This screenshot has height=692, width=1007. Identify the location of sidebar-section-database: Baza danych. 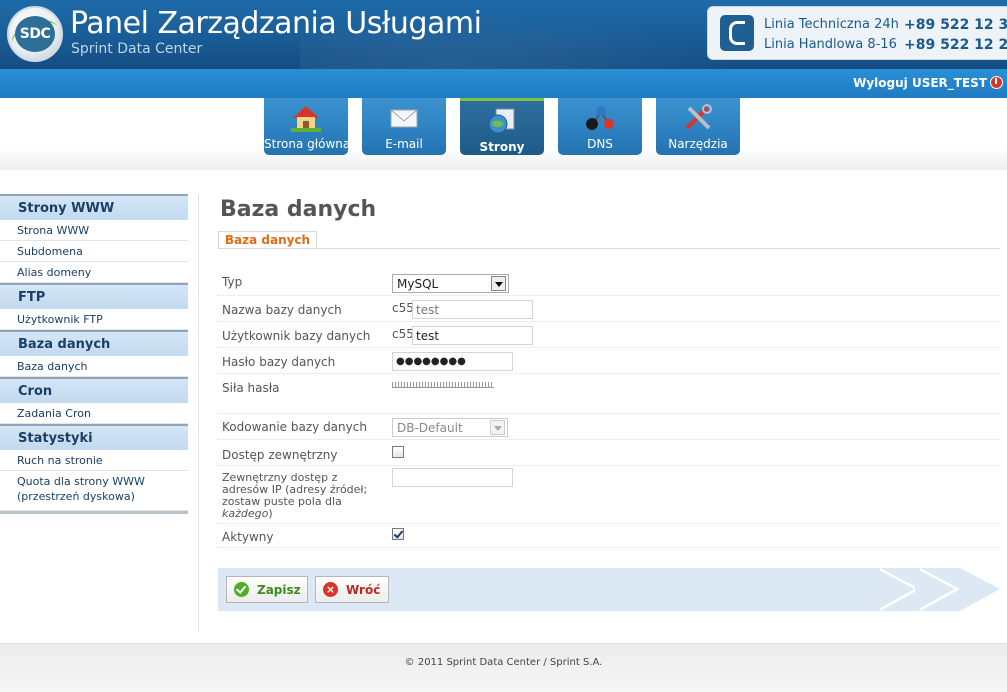
(94, 343).